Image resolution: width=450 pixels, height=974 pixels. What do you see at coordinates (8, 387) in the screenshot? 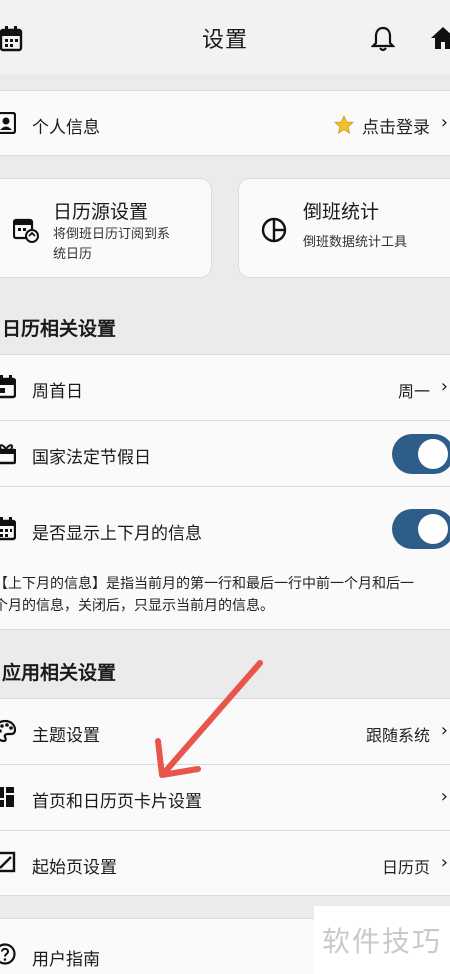
I see `calendar-today-icon` at bounding box center [8, 387].